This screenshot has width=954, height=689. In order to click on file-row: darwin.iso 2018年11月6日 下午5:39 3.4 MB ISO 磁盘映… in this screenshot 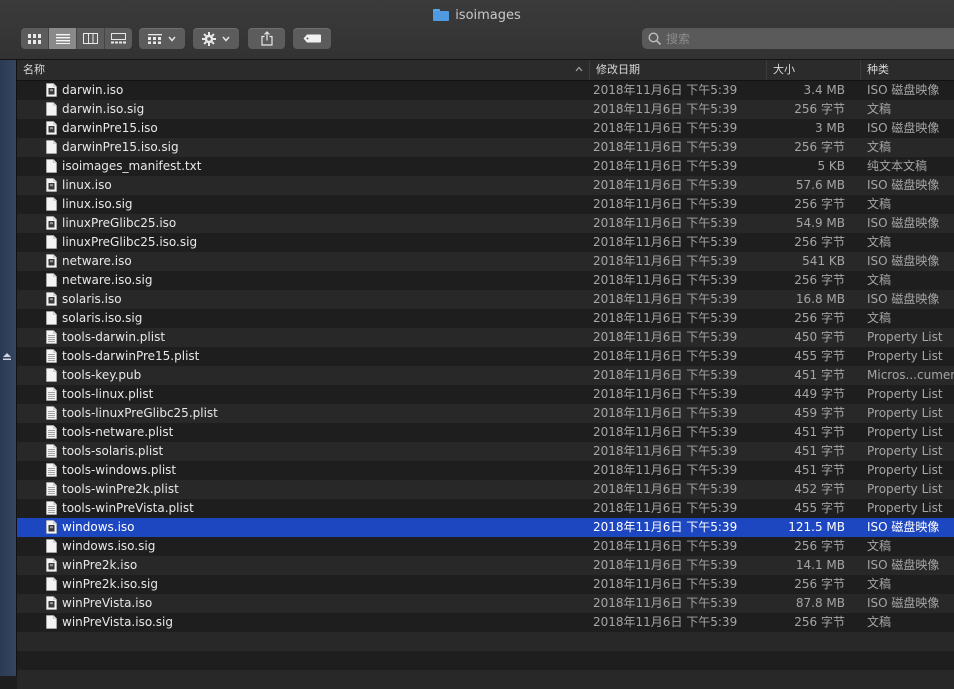, I will do `click(485, 90)`.